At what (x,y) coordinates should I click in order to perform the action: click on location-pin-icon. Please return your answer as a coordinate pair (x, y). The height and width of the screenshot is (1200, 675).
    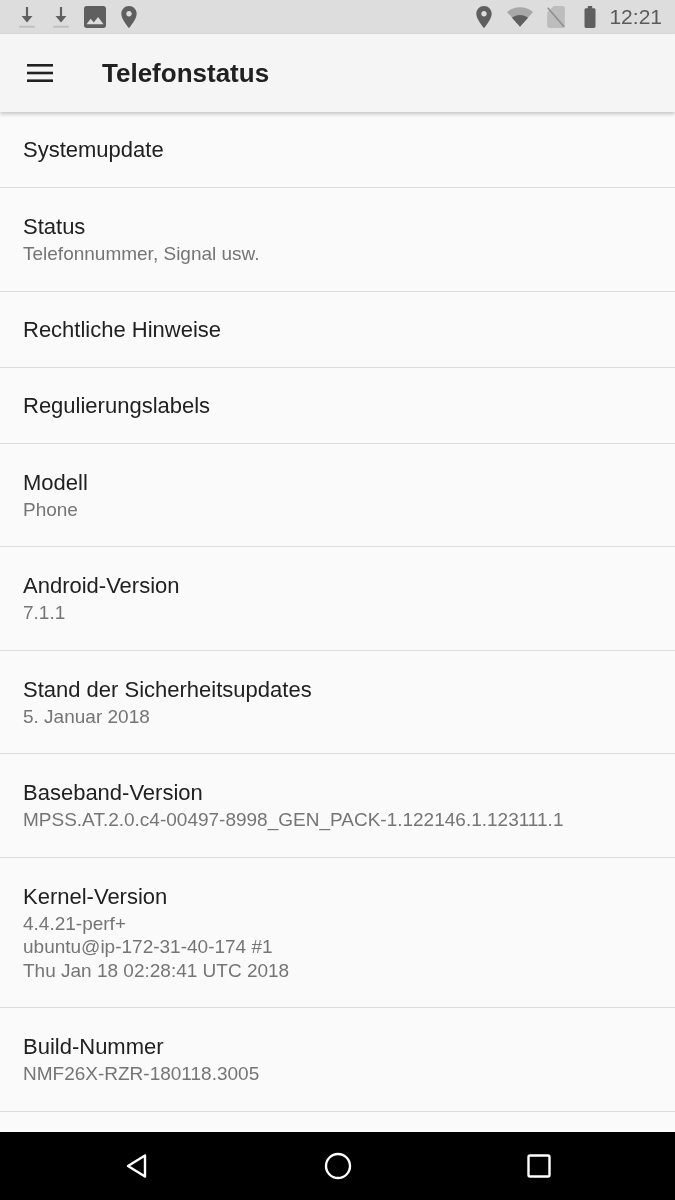
    Looking at the image, I should click on (129, 17).